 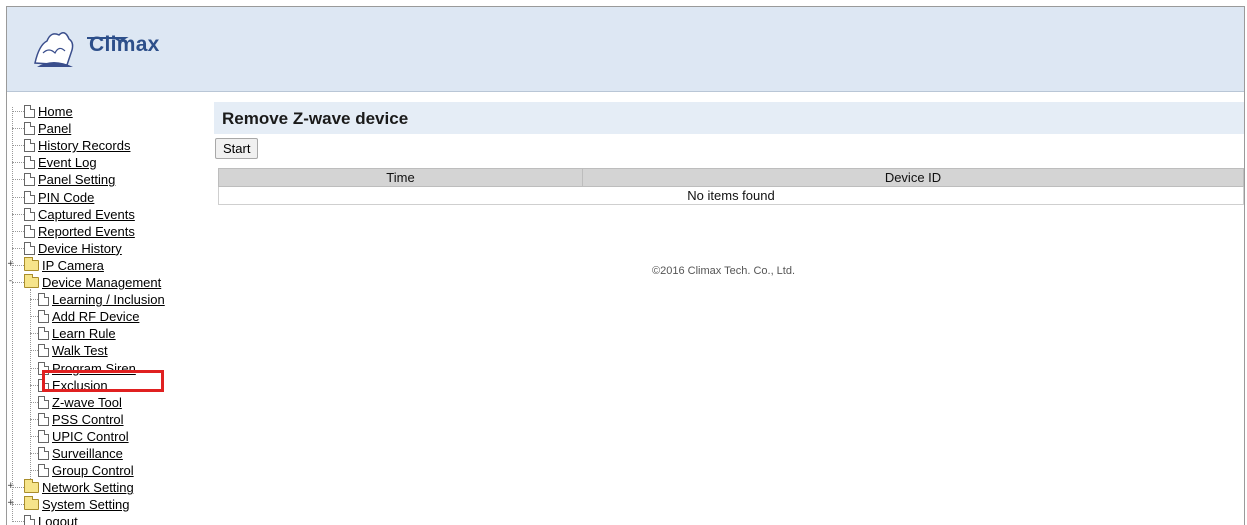 What do you see at coordinates (58, 519) in the screenshot?
I see `sidebar-item-label: Logout` at bounding box center [58, 519].